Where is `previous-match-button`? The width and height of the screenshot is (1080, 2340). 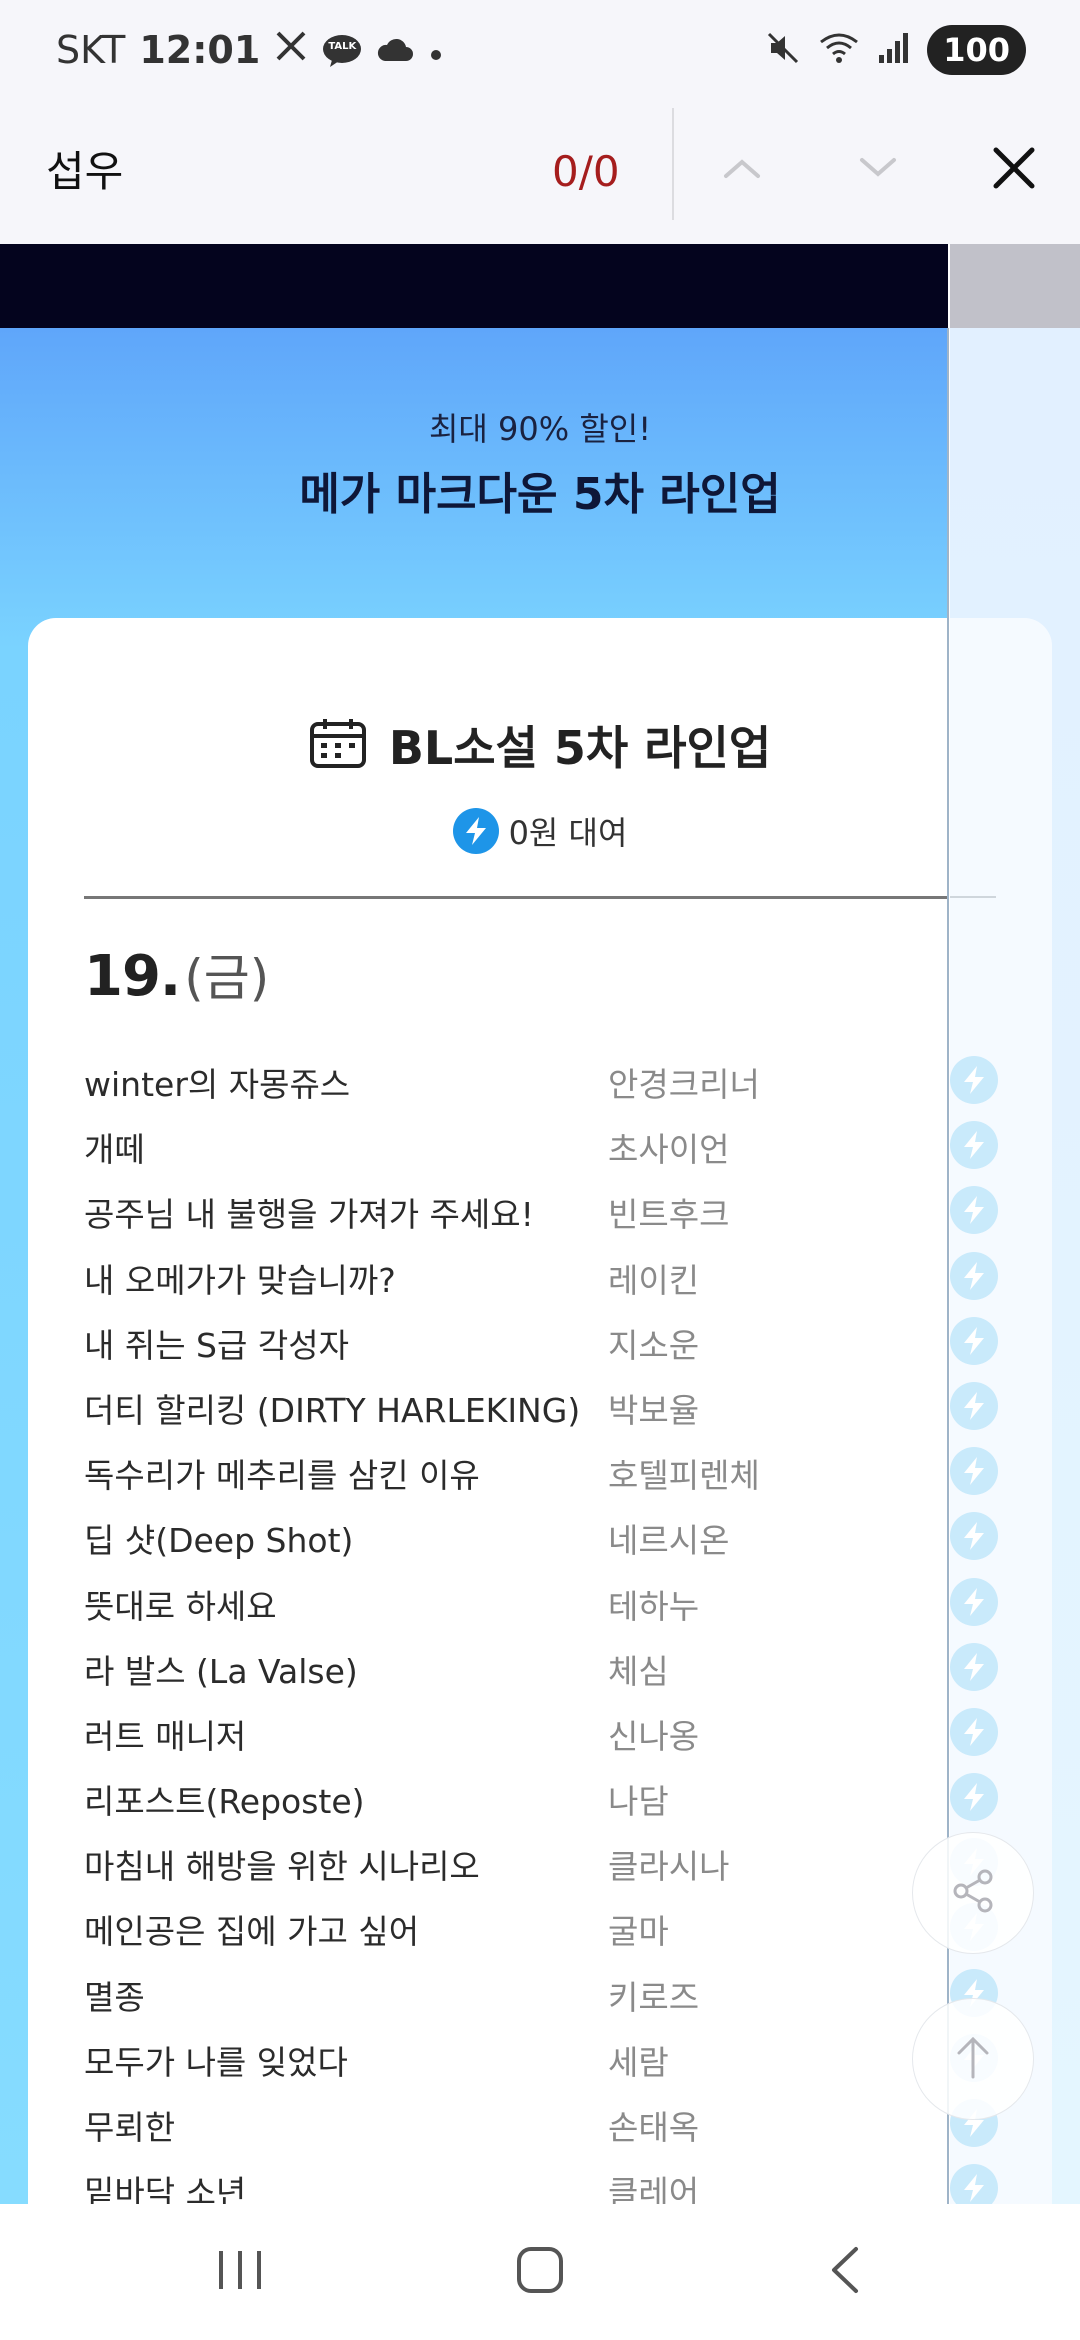 previous-match-button is located at coordinates (742, 170).